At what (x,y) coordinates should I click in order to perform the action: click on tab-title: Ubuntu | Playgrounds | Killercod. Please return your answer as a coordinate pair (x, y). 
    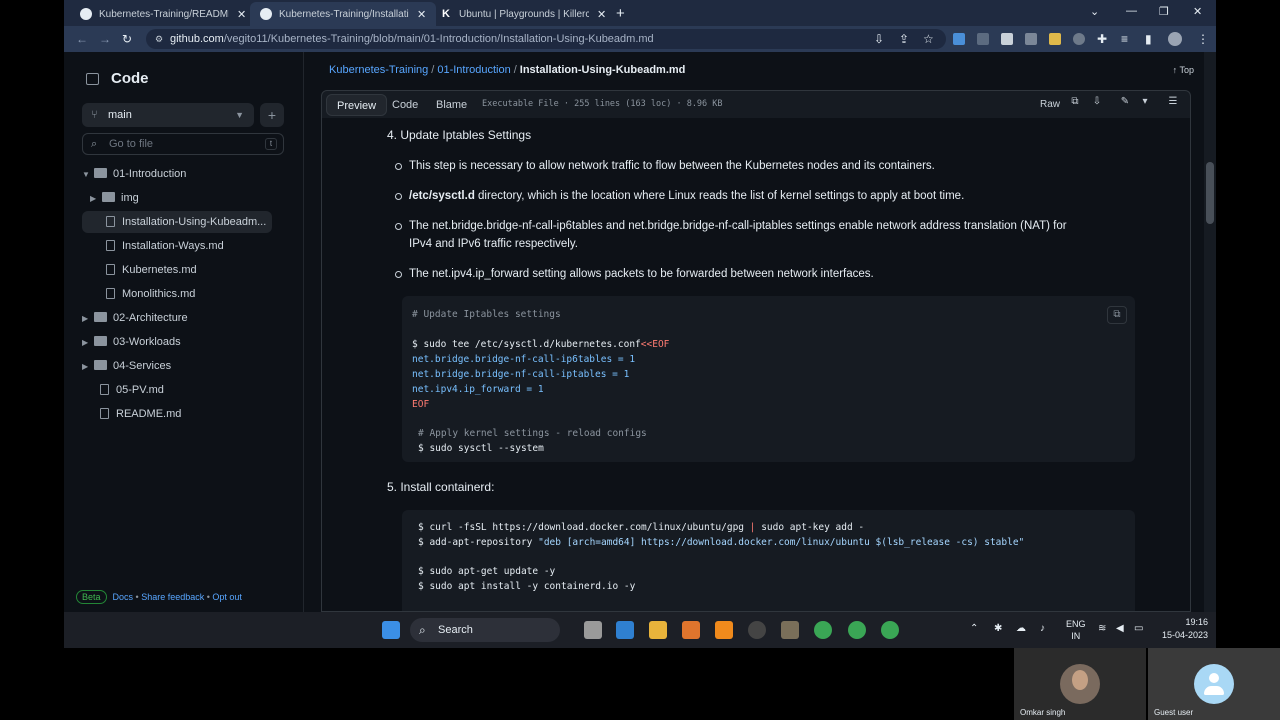
    Looking at the image, I should click on (524, 14).